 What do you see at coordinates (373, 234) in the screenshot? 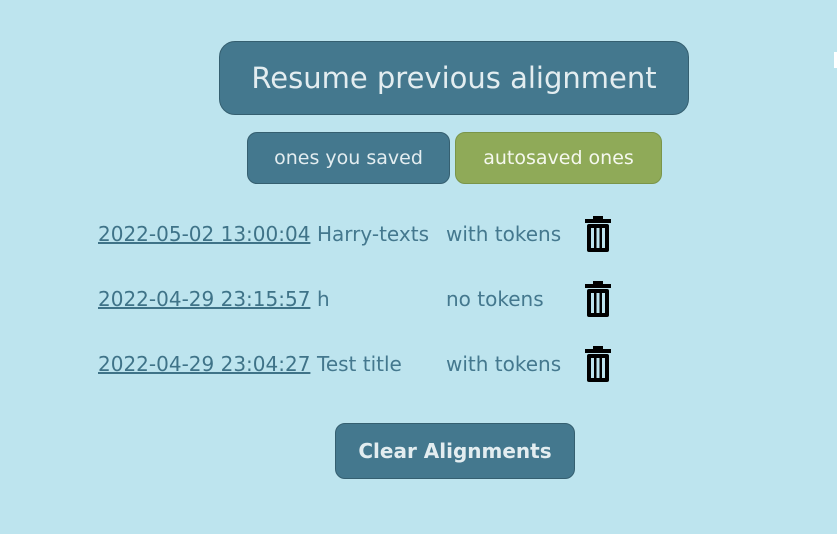
I see `alignment-title: Harry-texts` at bounding box center [373, 234].